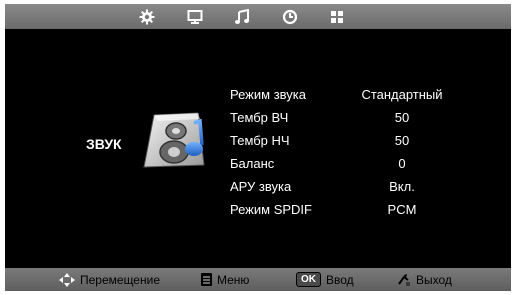 The image size is (516, 295). Describe the element at coordinates (104, 144) in the screenshot. I see `section-title: ЗВУК` at that location.